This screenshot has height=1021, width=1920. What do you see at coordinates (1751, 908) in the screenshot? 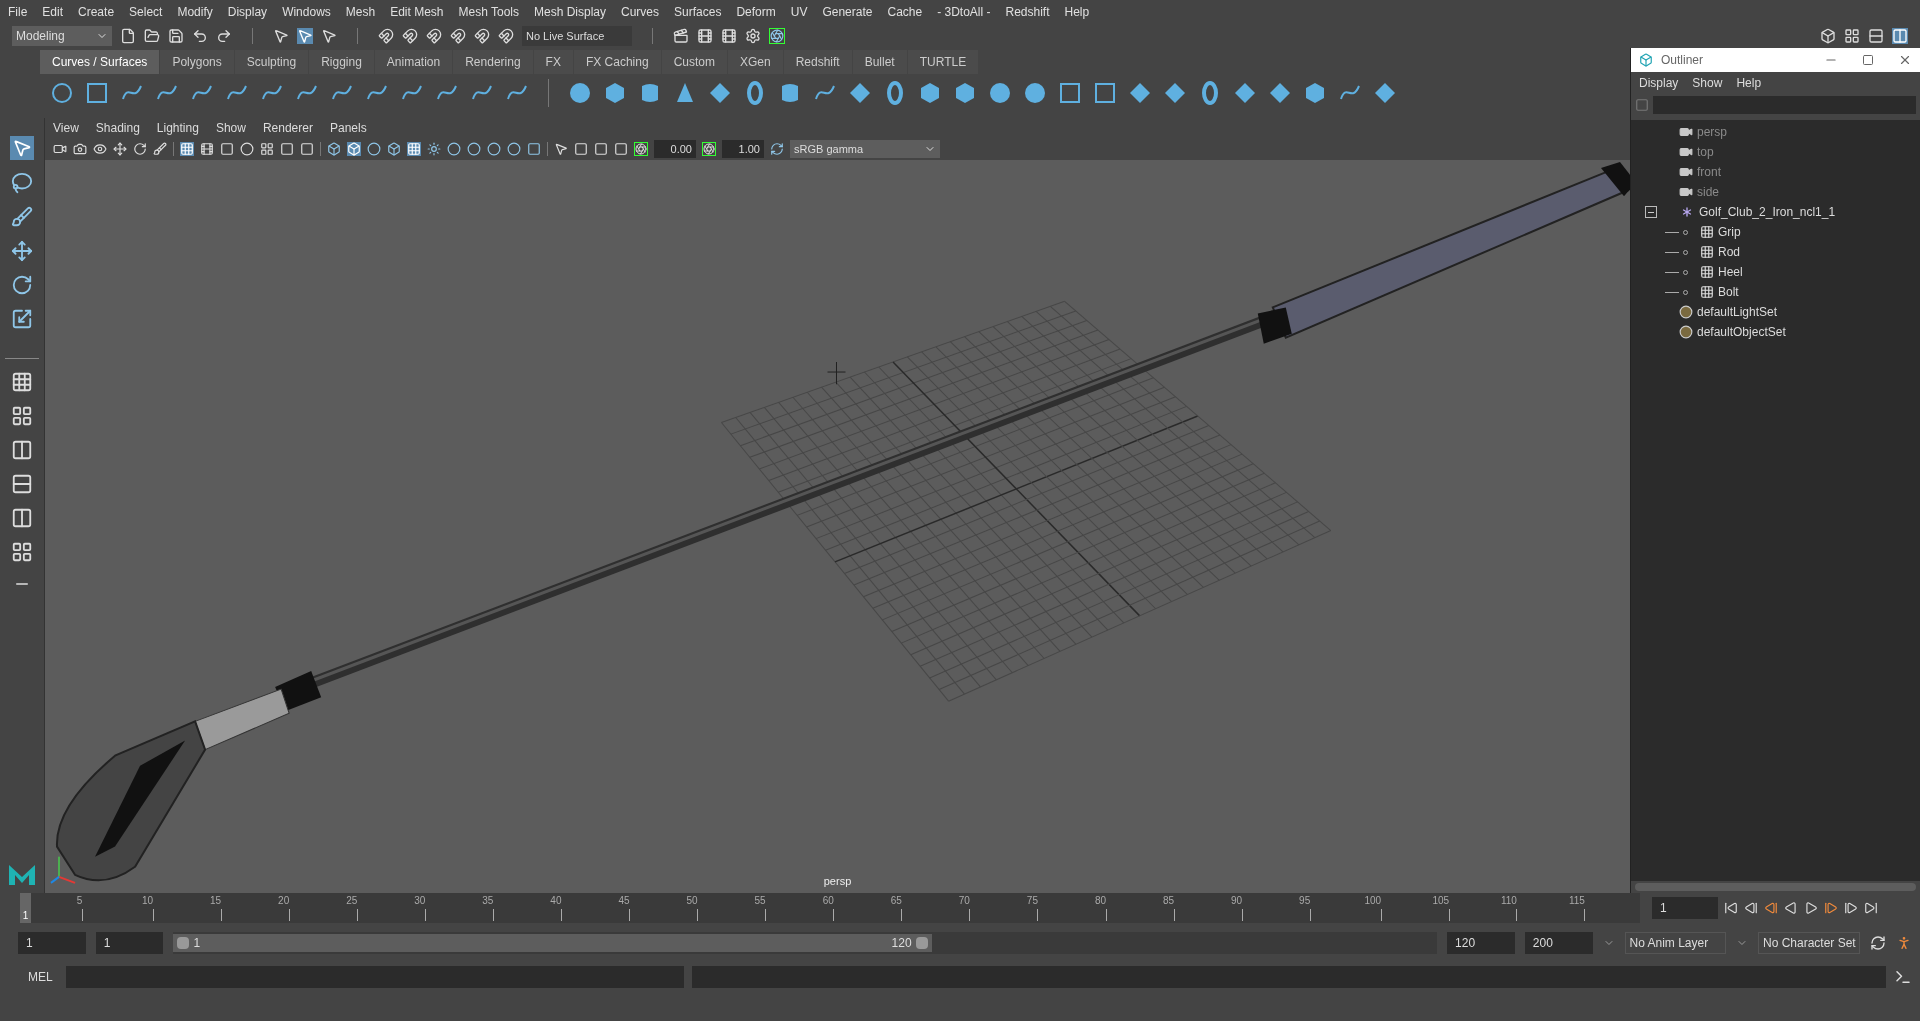
I see `step-back-icon` at bounding box center [1751, 908].